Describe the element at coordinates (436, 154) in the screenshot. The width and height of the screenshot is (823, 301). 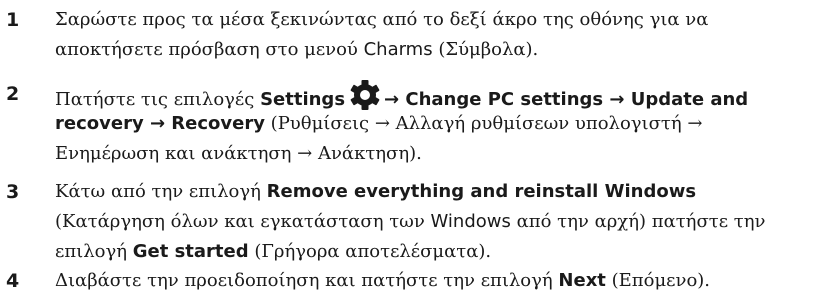
I see `step-line: Ενημέρωση και ανάκτηση → Ανάκτηση).` at that location.